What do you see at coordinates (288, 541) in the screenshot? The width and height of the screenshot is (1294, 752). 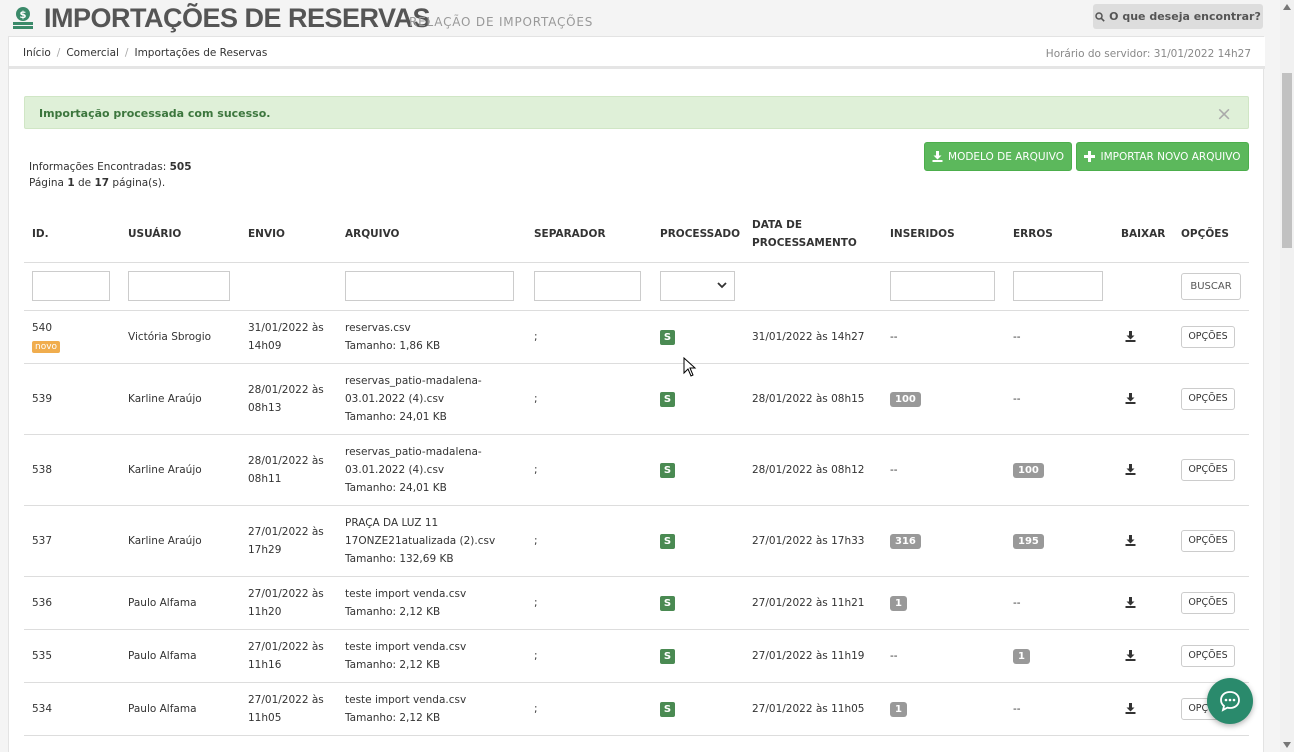 I see `cell-sent: 27/01/2022 às 17h29` at bounding box center [288, 541].